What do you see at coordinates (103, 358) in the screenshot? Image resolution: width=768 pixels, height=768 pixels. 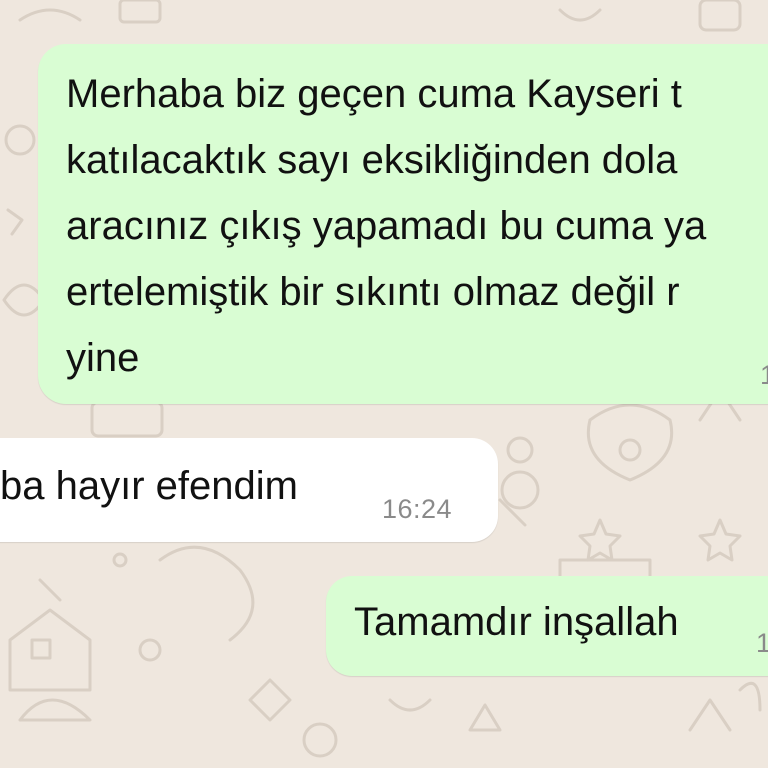 I see `message-line: yine` at bounding box center [103, 358].